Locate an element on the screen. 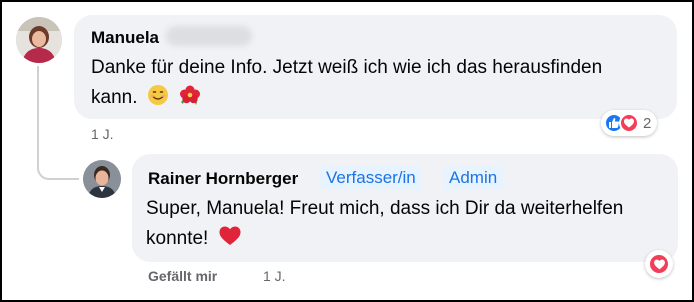  redacted-surname is located at coordinates (209, 36).